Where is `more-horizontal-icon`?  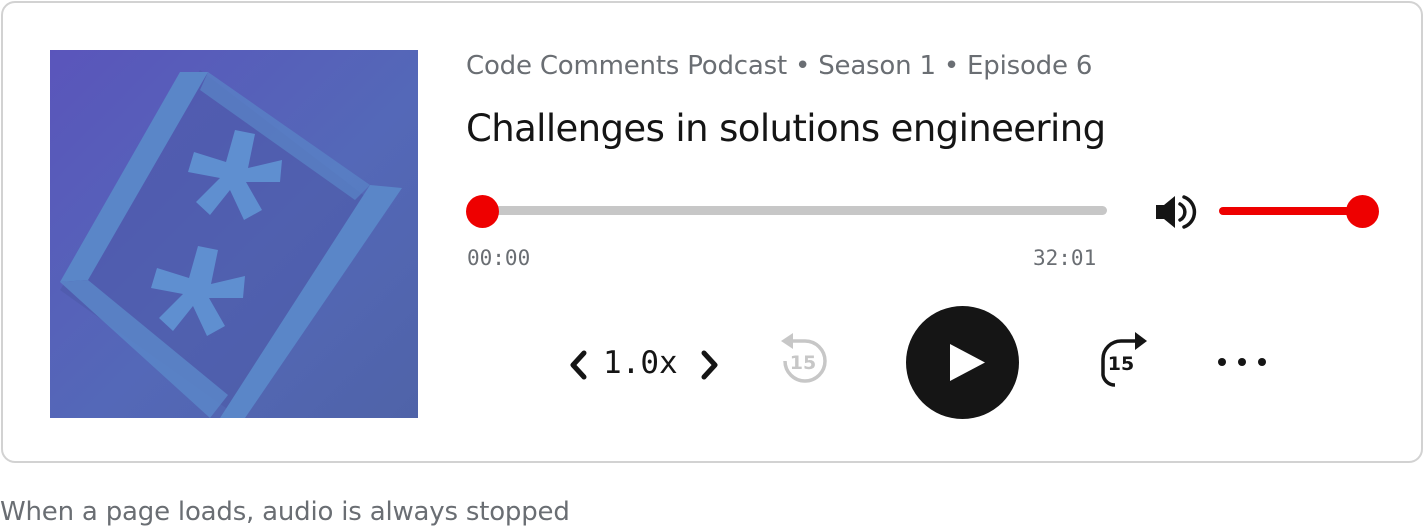
more-horizontal-icon is located at coordinates (1242, 362).